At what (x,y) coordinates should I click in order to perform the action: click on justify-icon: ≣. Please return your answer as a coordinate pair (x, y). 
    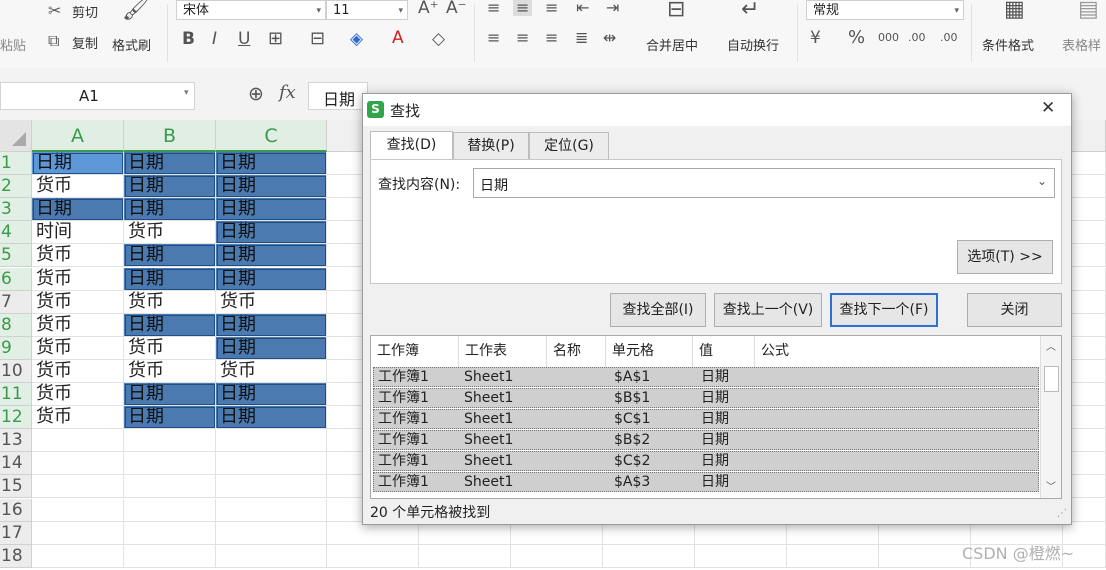
    Looking at the image, I should click on (581, 38).